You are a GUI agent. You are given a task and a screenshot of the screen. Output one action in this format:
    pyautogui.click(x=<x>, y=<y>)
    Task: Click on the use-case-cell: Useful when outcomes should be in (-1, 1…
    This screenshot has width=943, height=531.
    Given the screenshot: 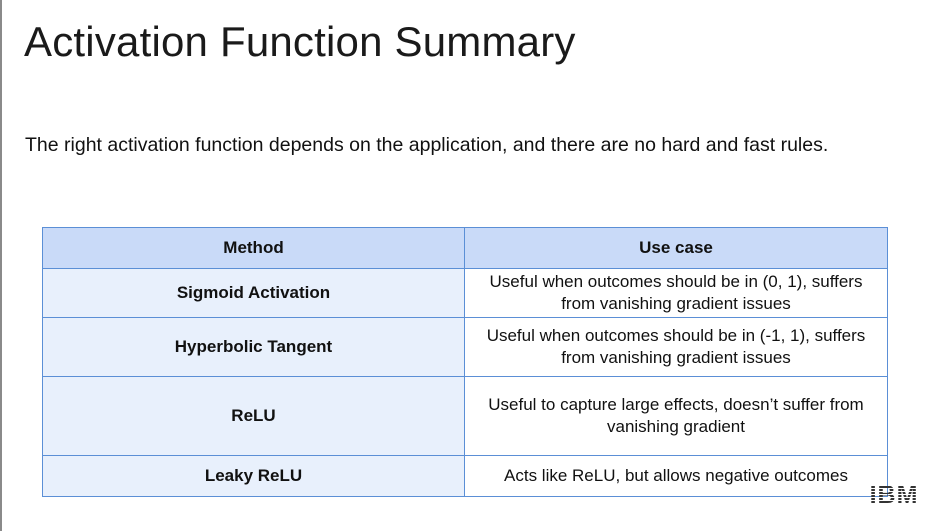 What is the action you would take?
    pyautogui.click(x=676, y=347)
    